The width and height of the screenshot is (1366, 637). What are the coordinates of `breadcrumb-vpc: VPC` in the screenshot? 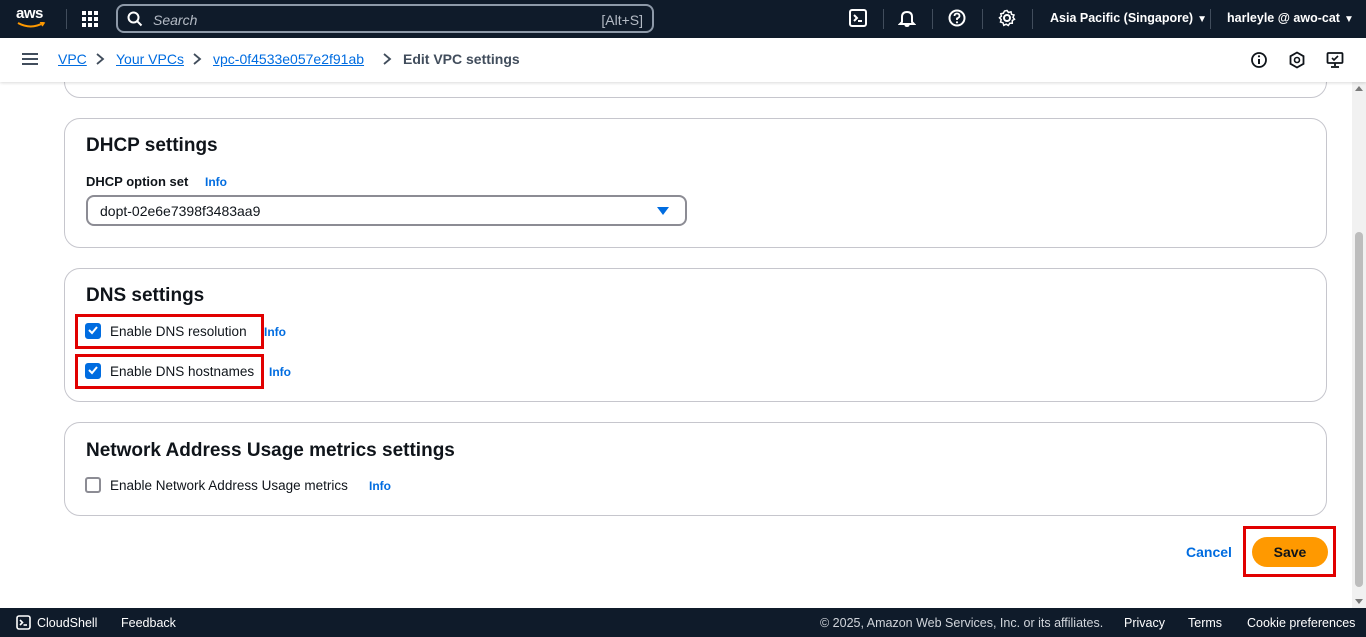 It's located at (72, 59).